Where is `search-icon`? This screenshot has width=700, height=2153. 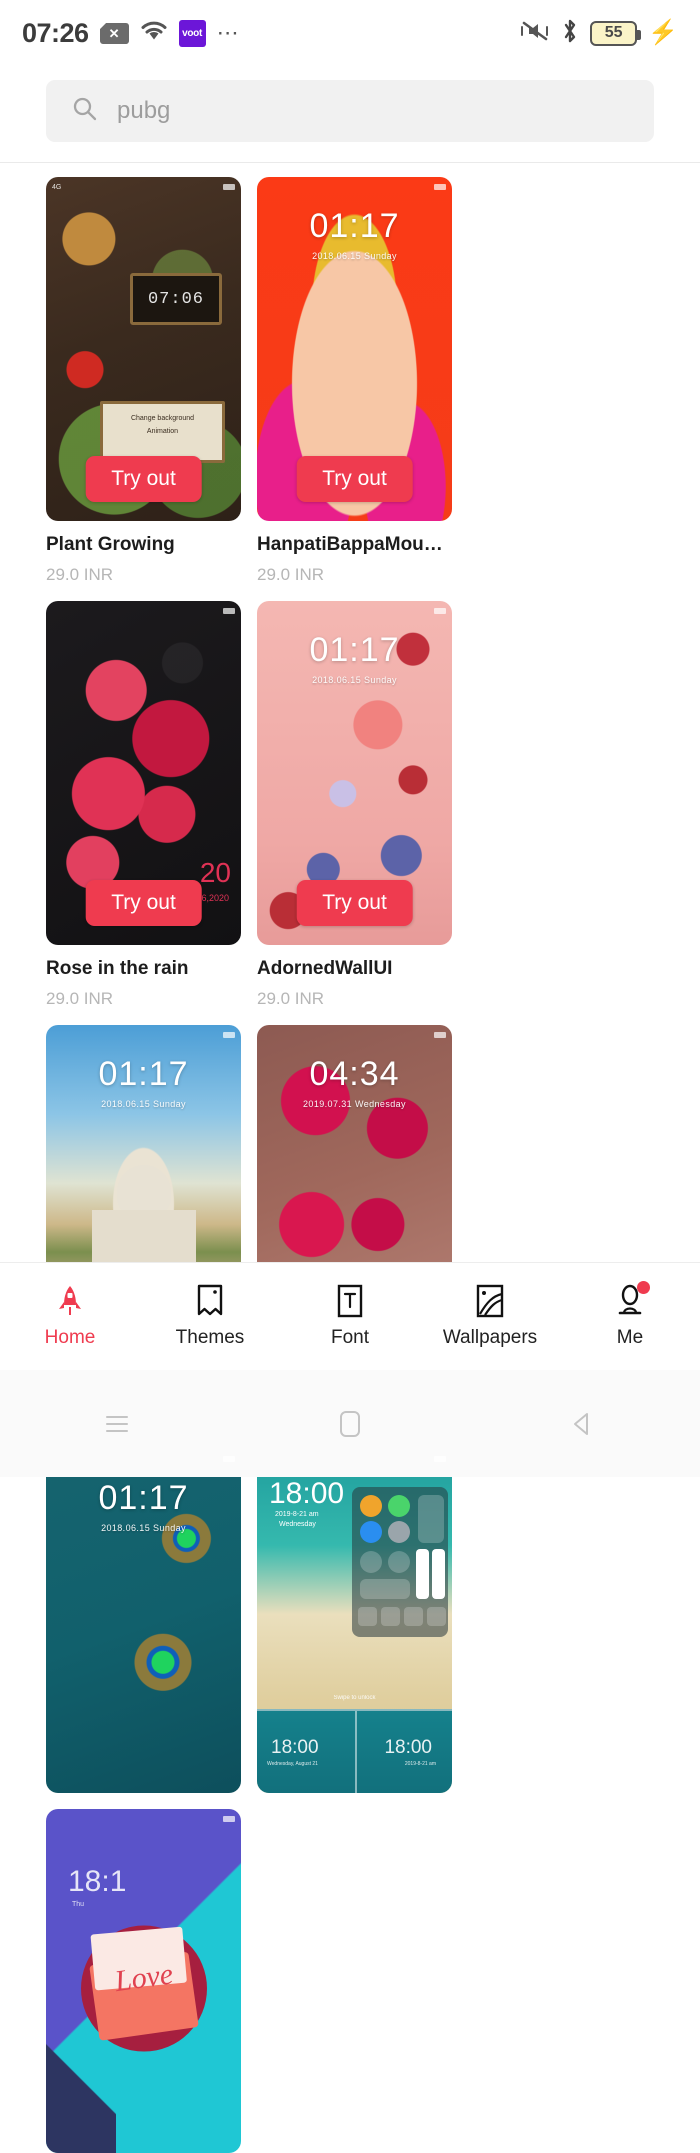
search-icon is located at coordinates (84, 111).